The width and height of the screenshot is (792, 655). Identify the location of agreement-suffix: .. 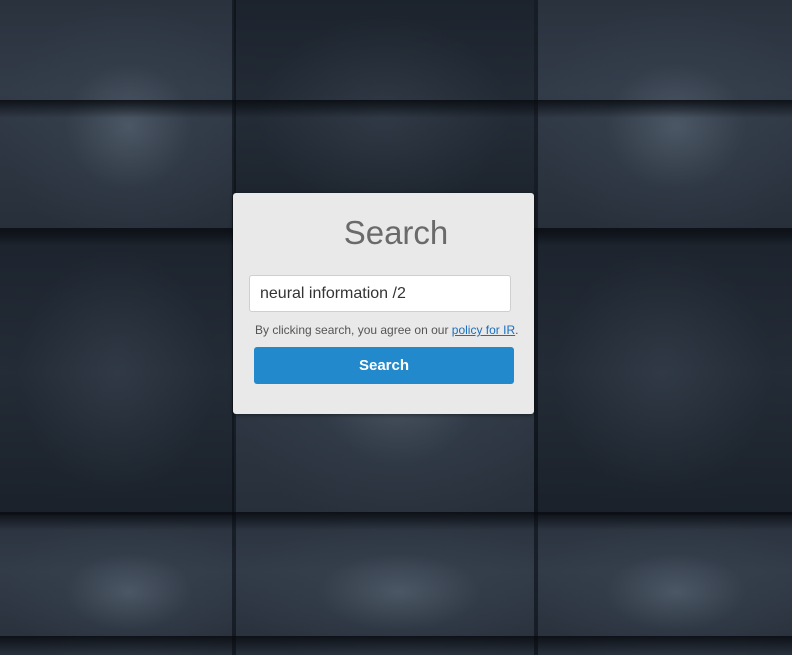
(517, 330).